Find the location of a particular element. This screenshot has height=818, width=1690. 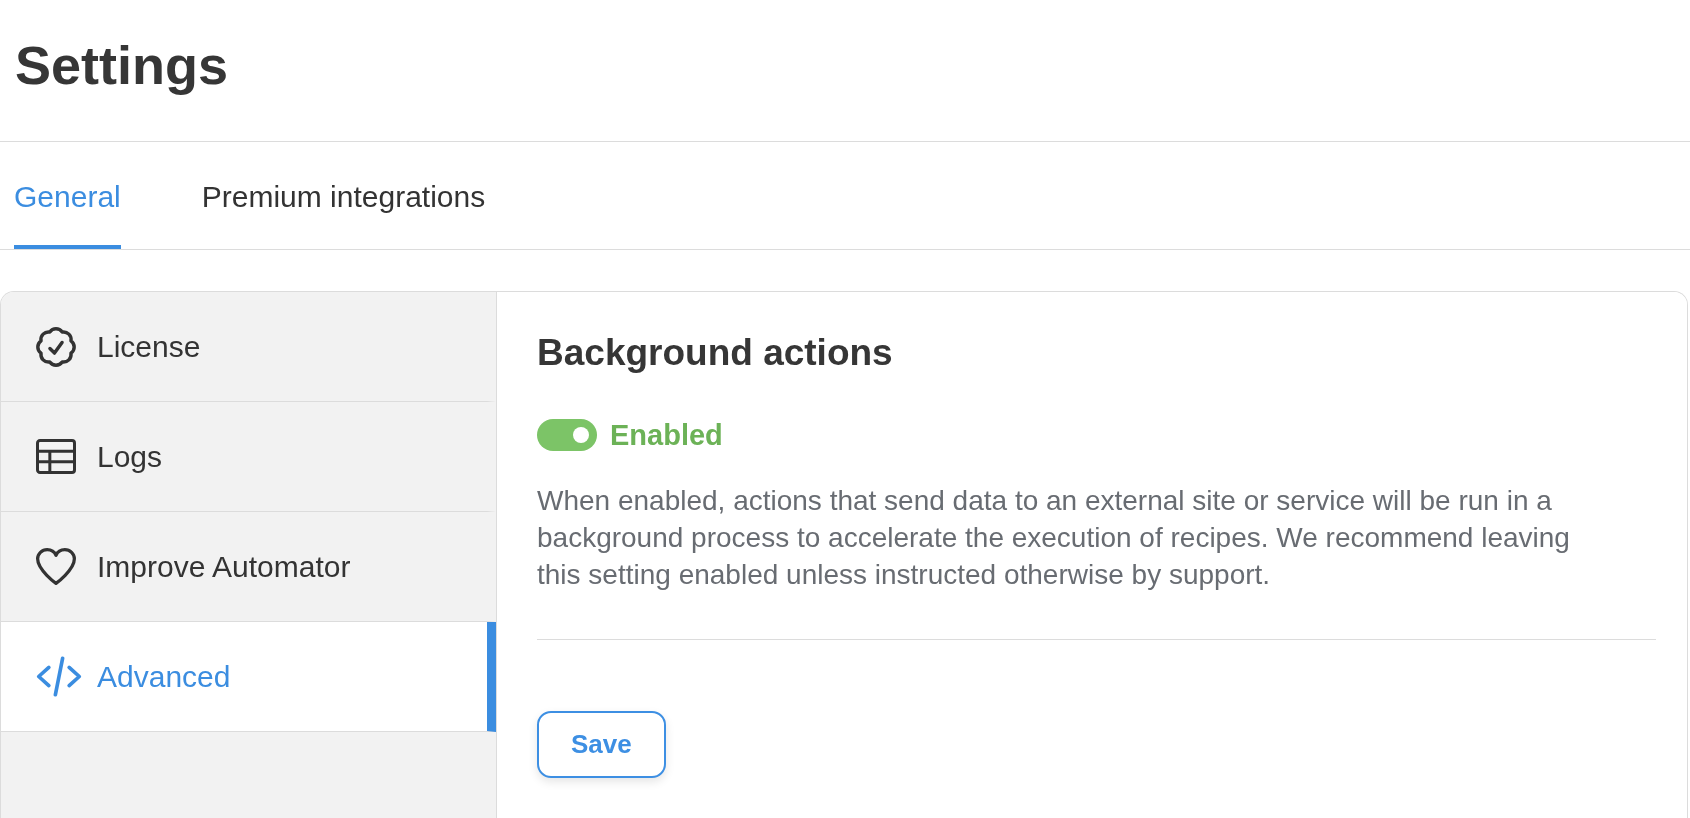

badge-check-icon is located at coordinates (56, 346).